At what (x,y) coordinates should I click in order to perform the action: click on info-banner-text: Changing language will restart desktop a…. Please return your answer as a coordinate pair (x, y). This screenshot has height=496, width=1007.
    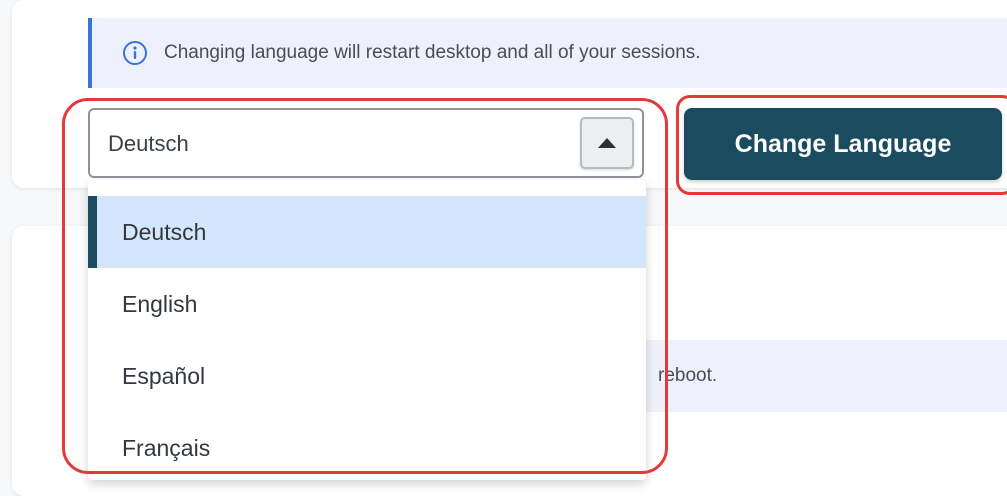
    Looking at the image, I should click on (432, 52).